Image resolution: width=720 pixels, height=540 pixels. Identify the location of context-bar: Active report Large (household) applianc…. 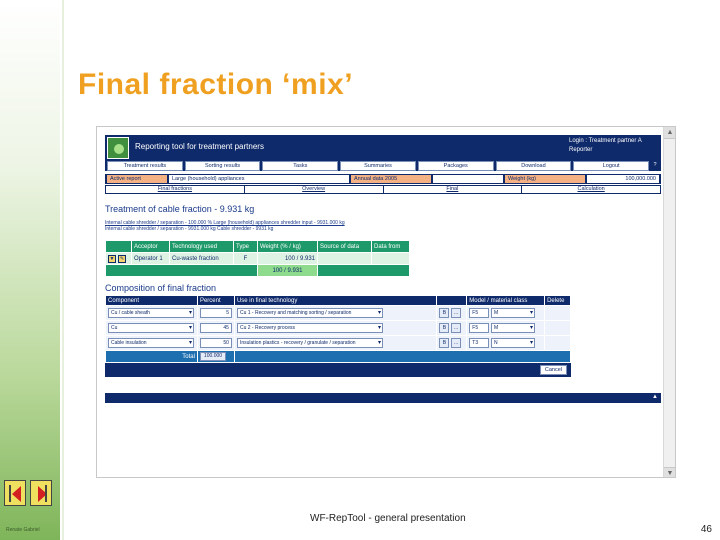
(383, 179).